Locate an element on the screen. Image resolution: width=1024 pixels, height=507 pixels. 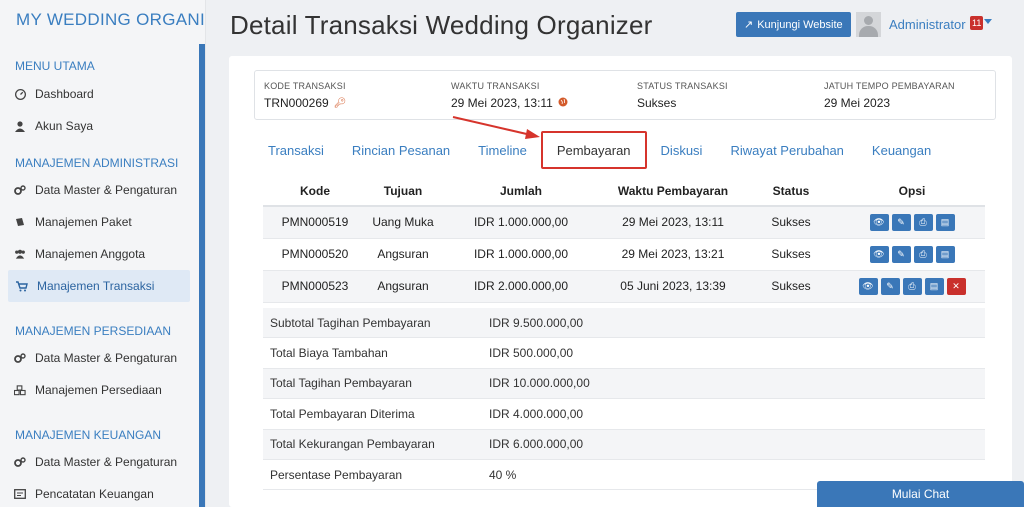
cell-tujuan: Angsuran is located at coordinates (403, 286).